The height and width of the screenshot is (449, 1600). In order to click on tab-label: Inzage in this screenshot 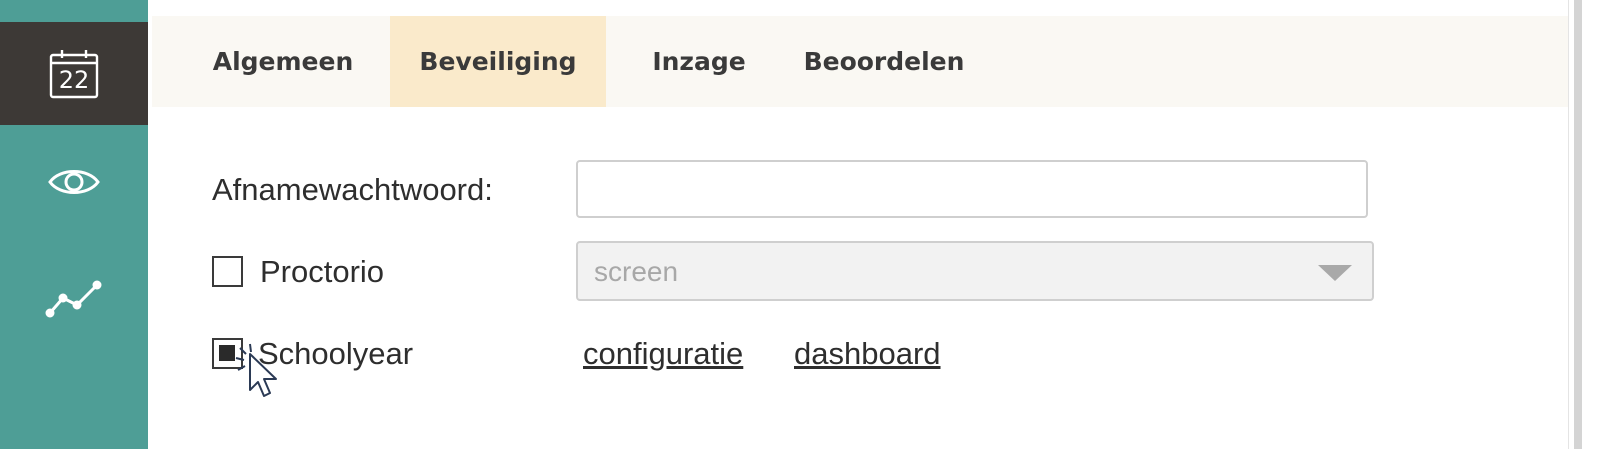, I will do `click(699, 61)`.